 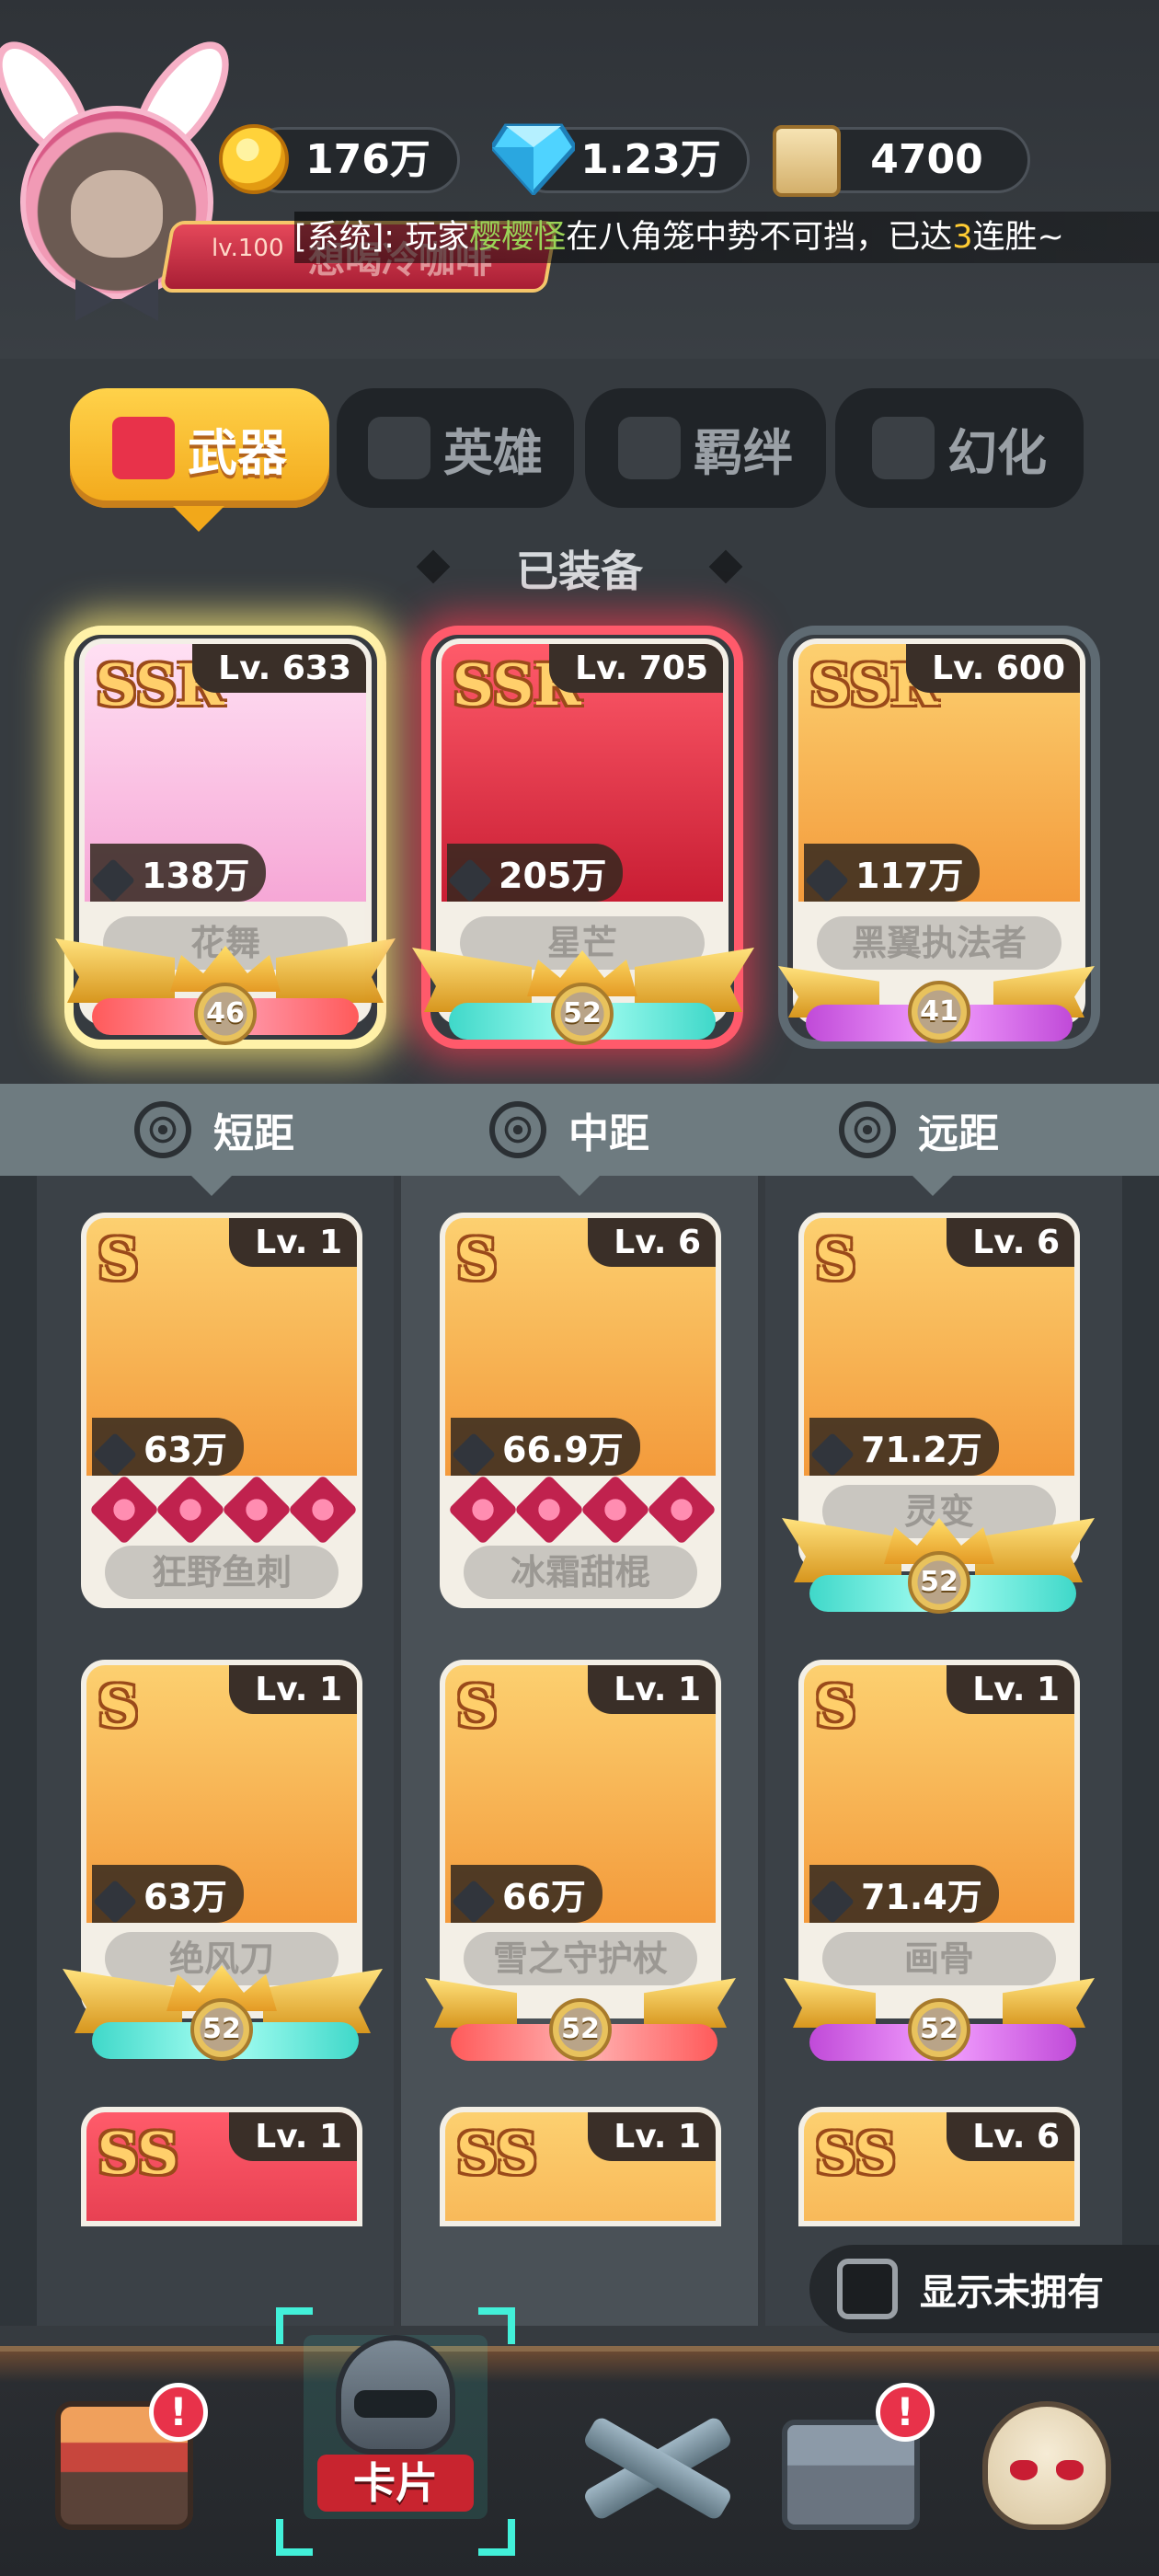 What do you see at coordinates (117, 214) in the screenshot?
I see `avatar-face` at bounding box center [117, 214].